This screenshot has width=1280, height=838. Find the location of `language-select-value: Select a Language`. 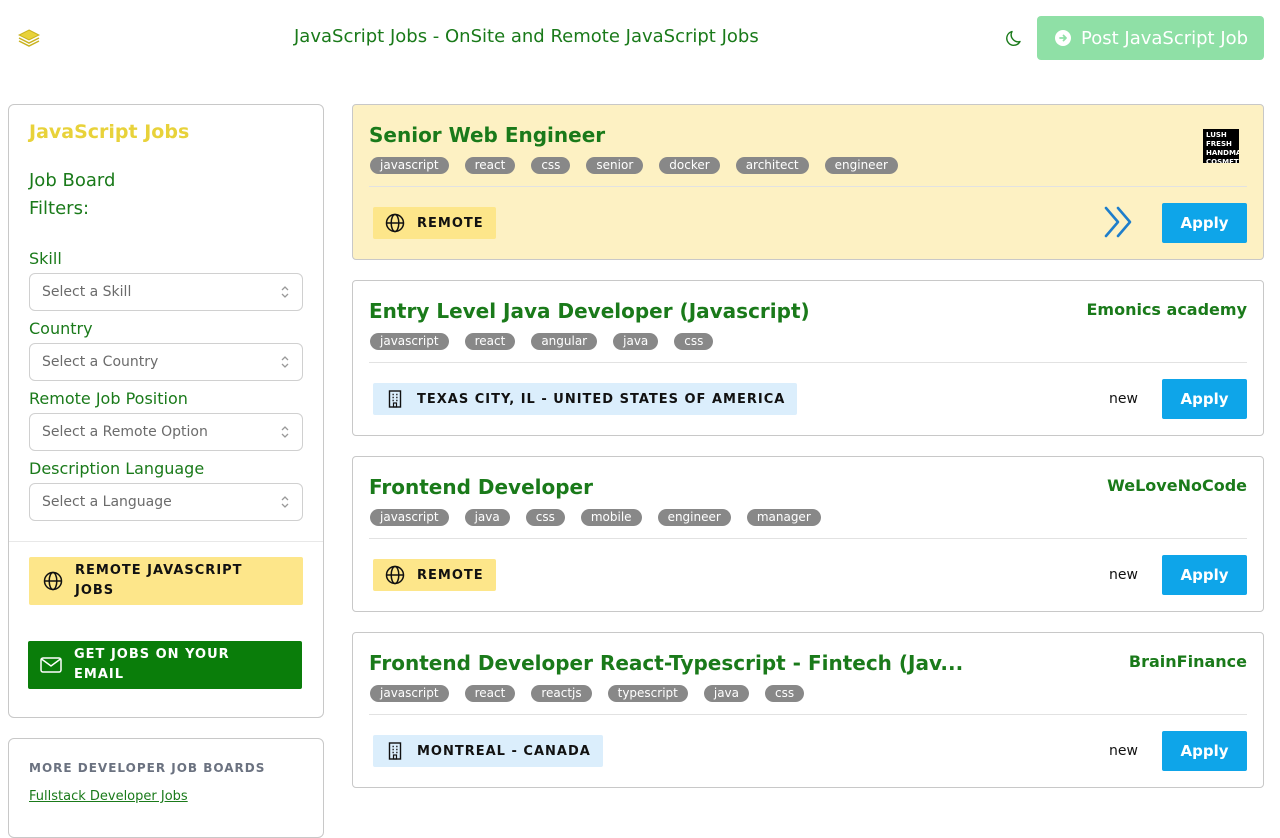

language-select-value: Select a Language is located at coordinates (107, 502).